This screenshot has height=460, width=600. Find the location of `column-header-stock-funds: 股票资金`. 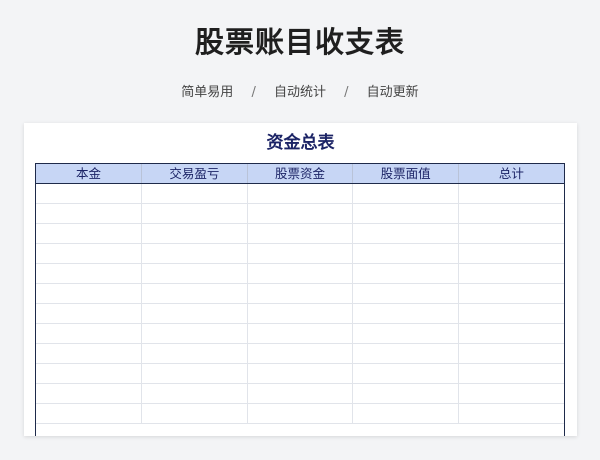

column-header-stock-funds: 股票资金 is located at coordinates (300, 174).